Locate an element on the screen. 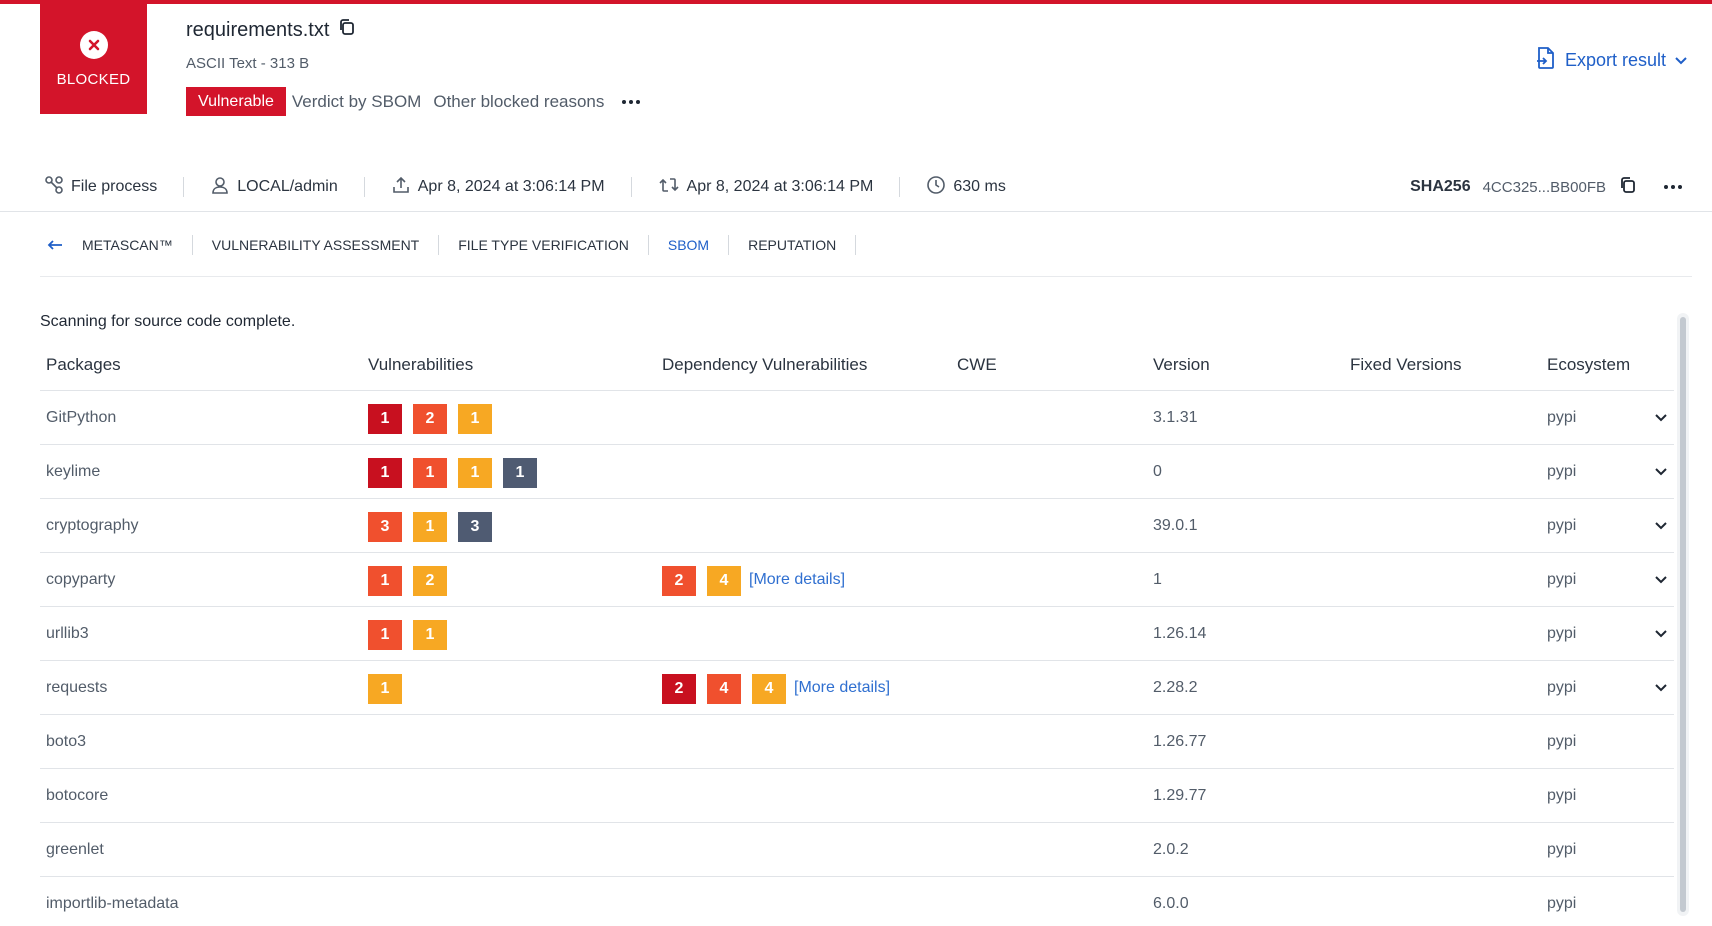 This screenshot has width=1712, height=926. dependency-vulnerabilities-cell: 2 4 [More details] is located at coordinates (809, 579).